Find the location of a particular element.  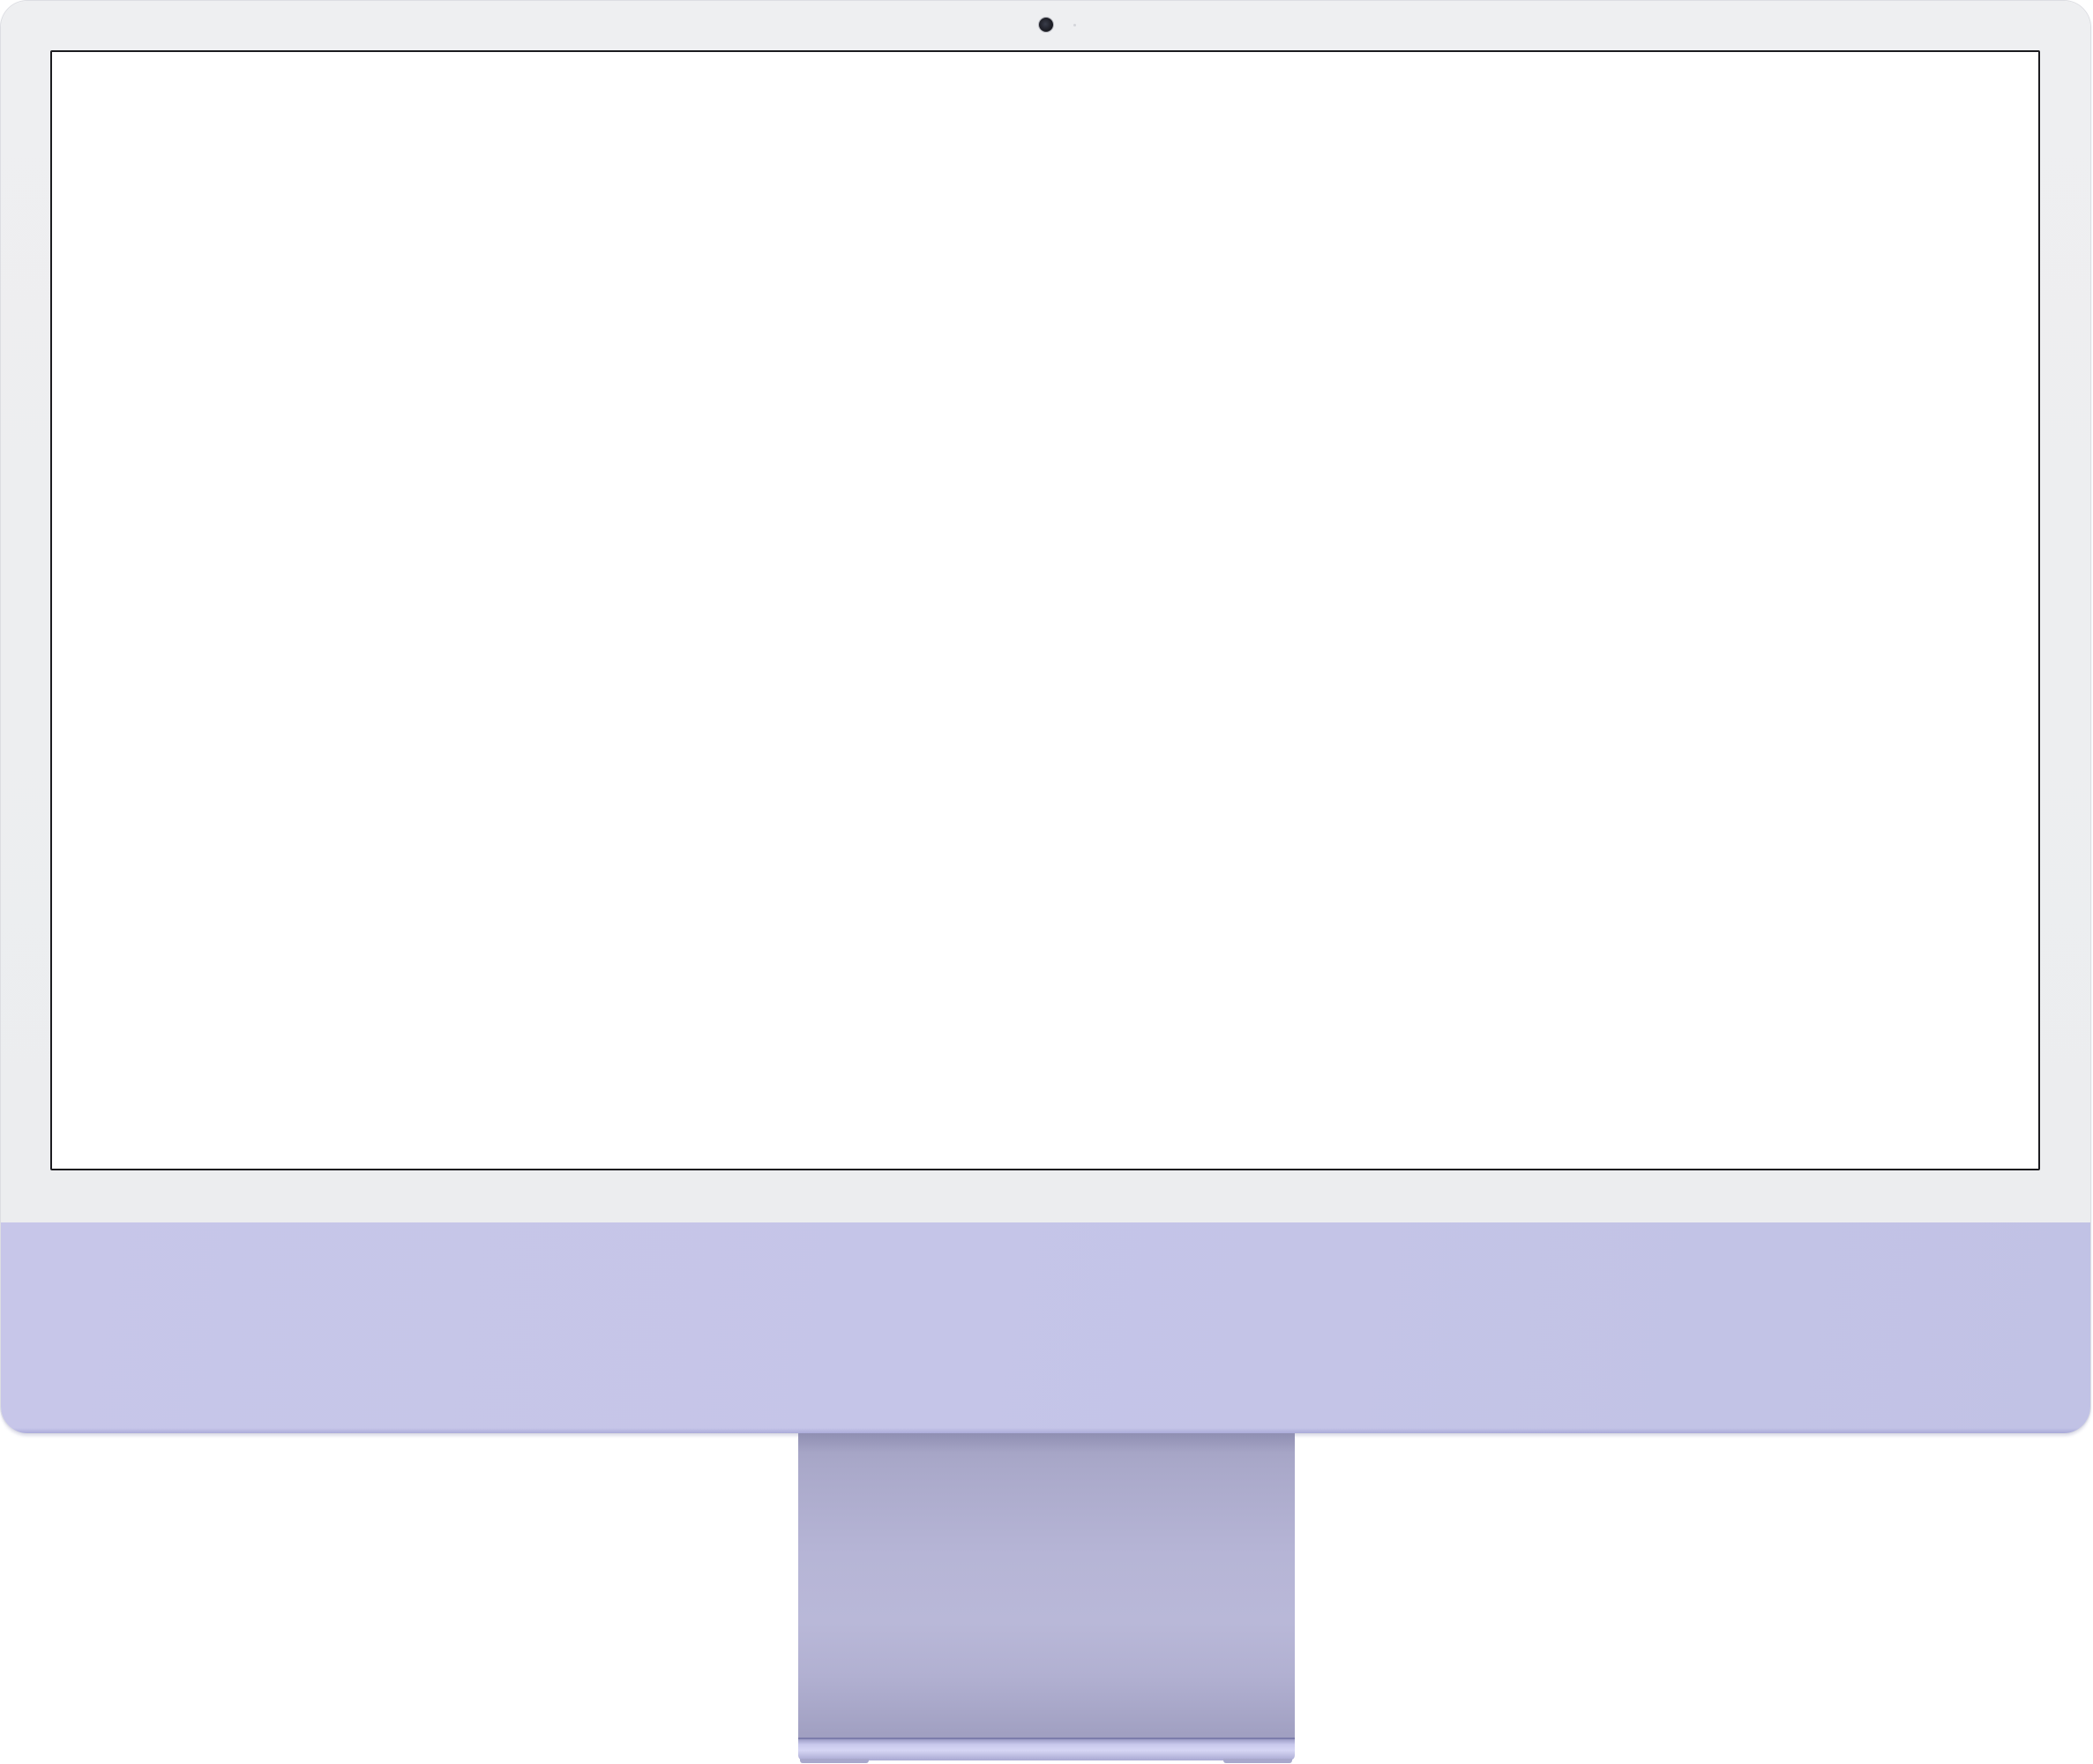

foot-pad-left is located at coordinates (834, 1761).